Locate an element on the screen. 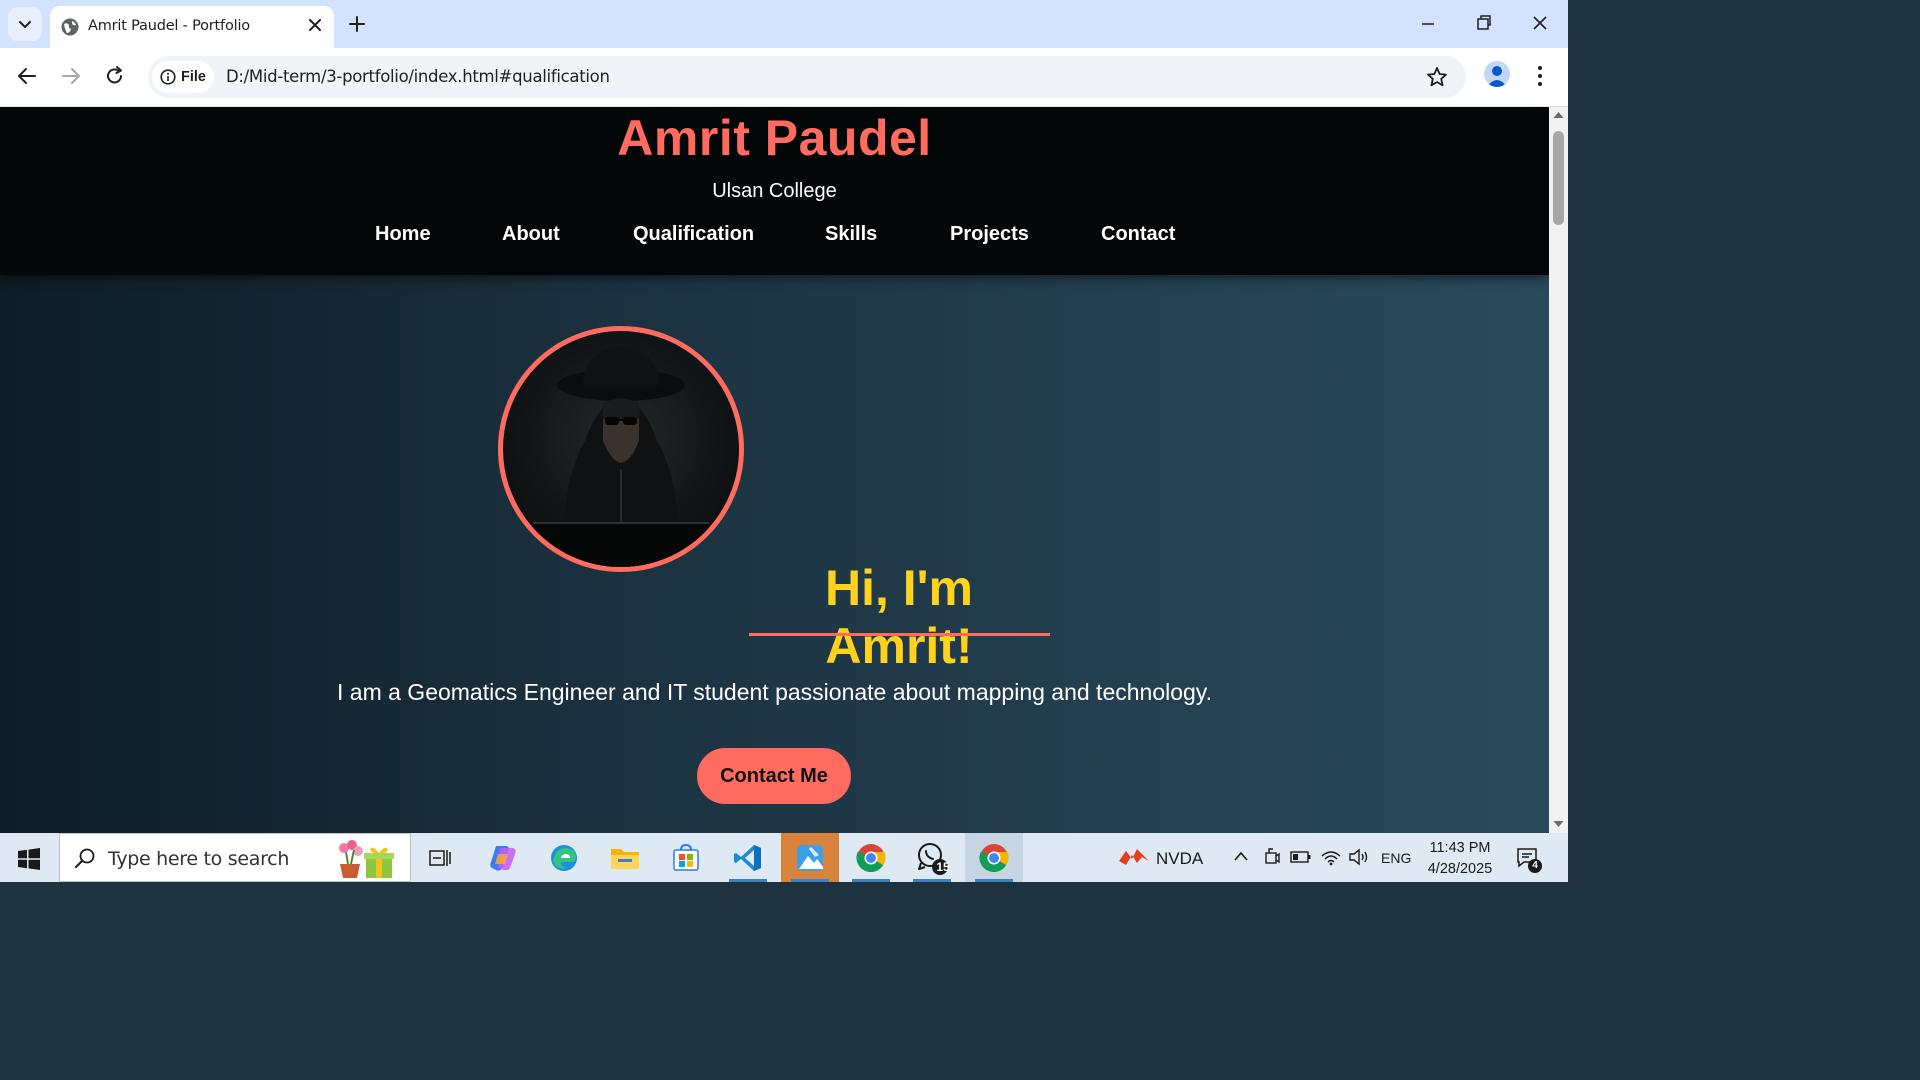 The width and height of the screenshot is (1920, 1080). back-icon is located at coordinates (27, 76).